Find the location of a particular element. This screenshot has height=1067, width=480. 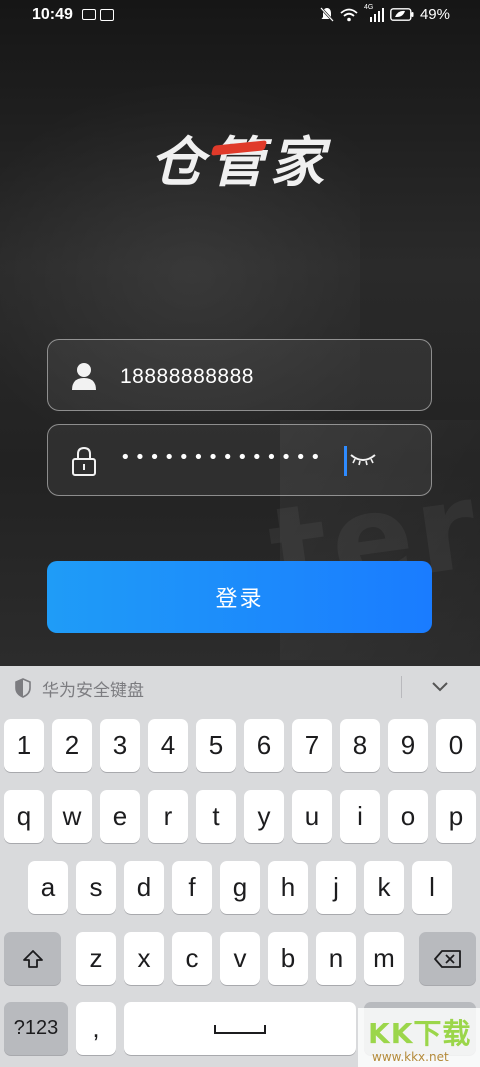

status-bar: 10:49 4G 49% is located at coordinates (240, 16).